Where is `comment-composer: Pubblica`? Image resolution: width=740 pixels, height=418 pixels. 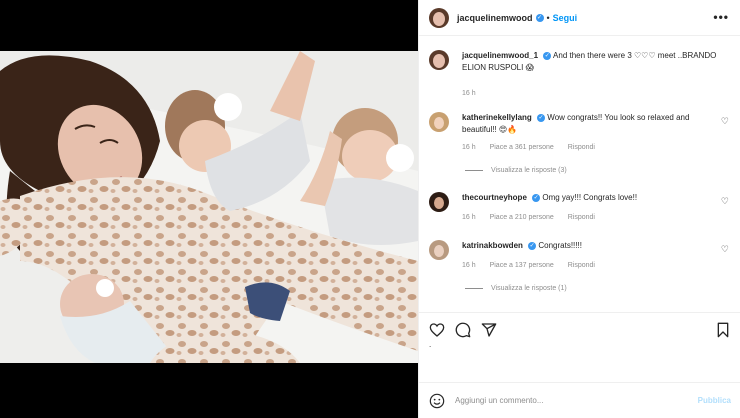 comment-composer: Pubblica is located at coordinates (579, 400).